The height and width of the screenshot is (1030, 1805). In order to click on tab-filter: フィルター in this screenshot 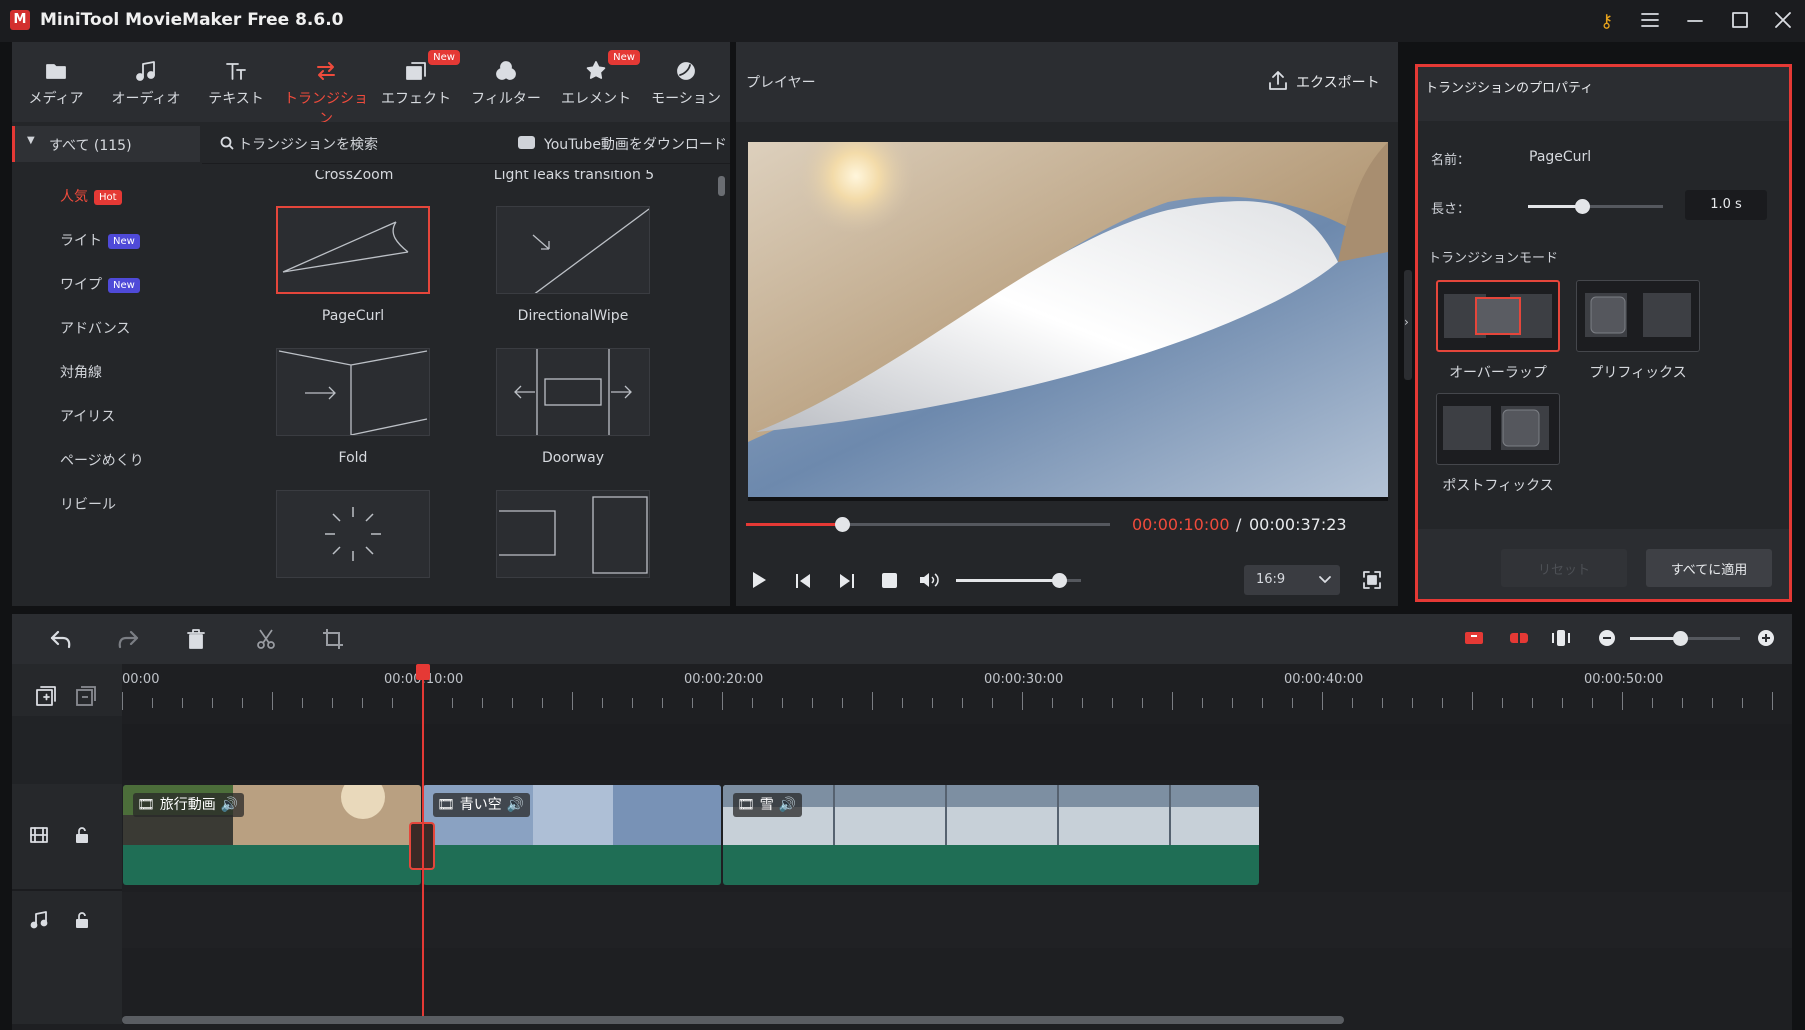, I will do `click(506, 82)`.